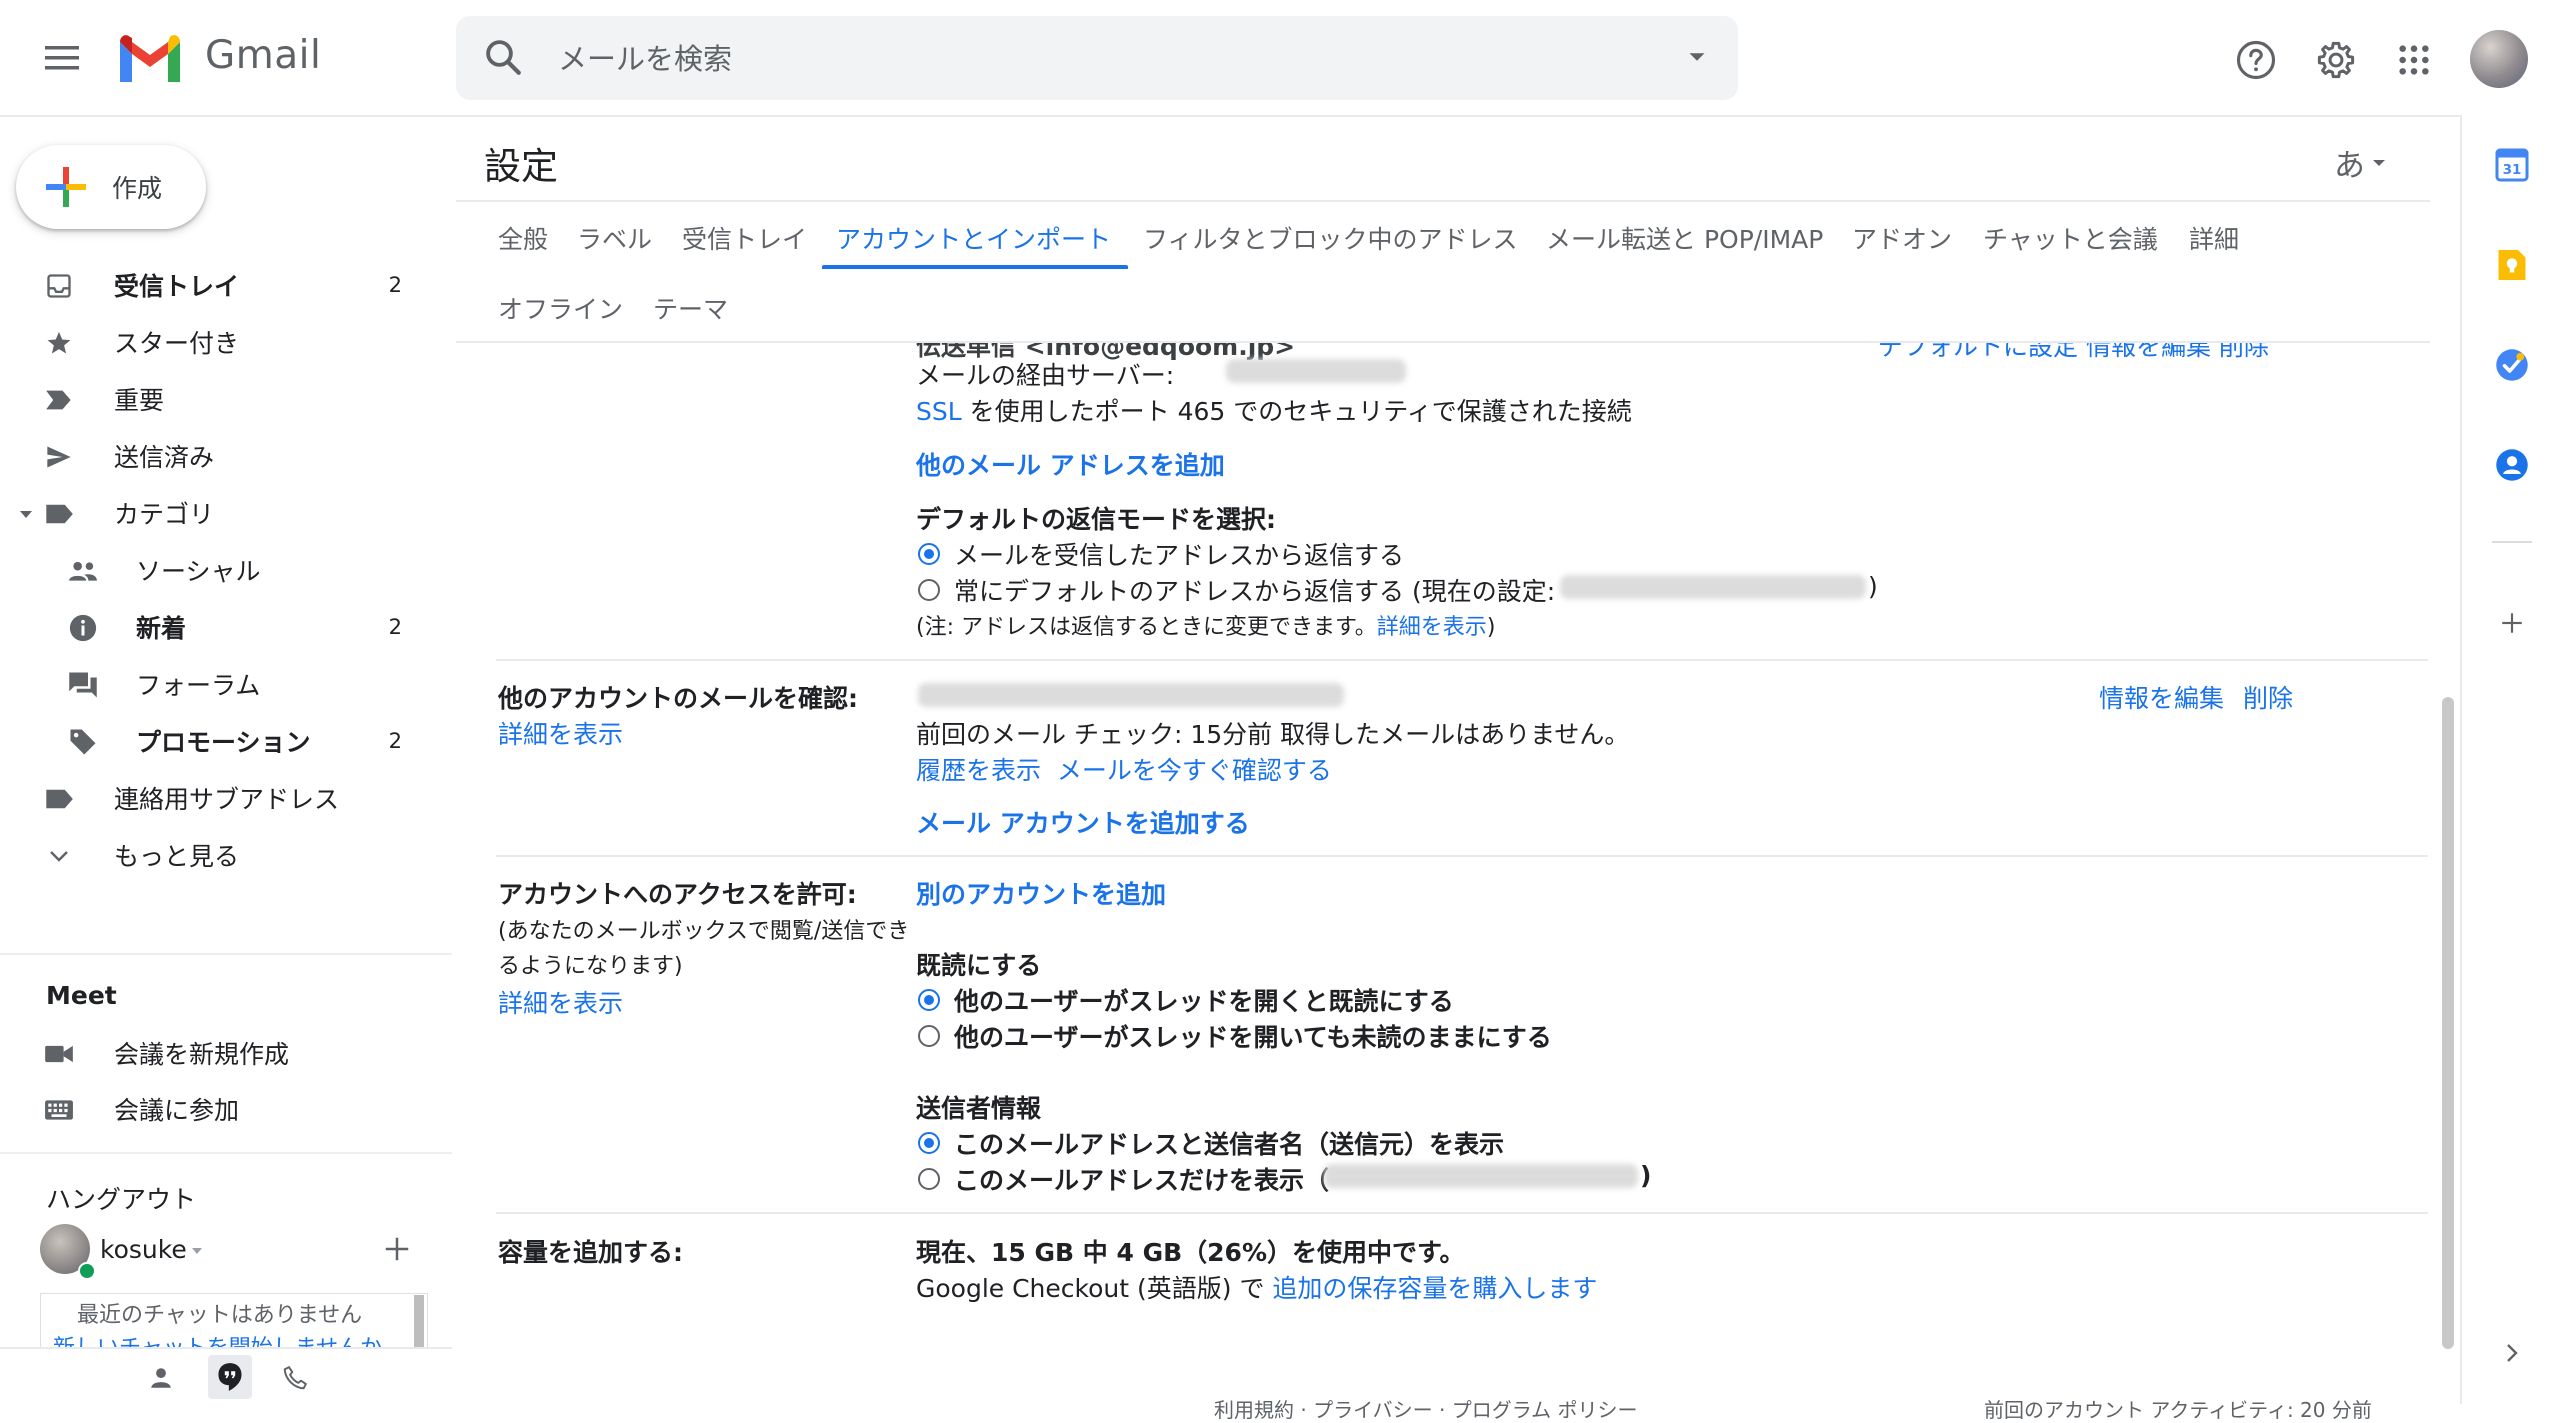 This screenshot has width=2560, height=1423. What do you see at coordinates (503, 57) in the screenshot?
I see `search-icon` at bounding box center [503, 57].